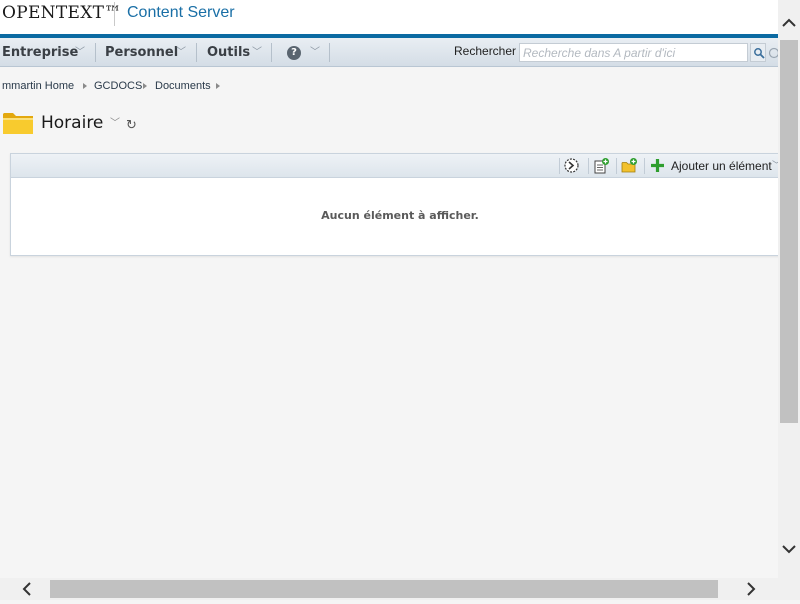 Image resolution: width=800 pixels, height=604 pixels. I want to click on add-document-icon, so click(601, 165).